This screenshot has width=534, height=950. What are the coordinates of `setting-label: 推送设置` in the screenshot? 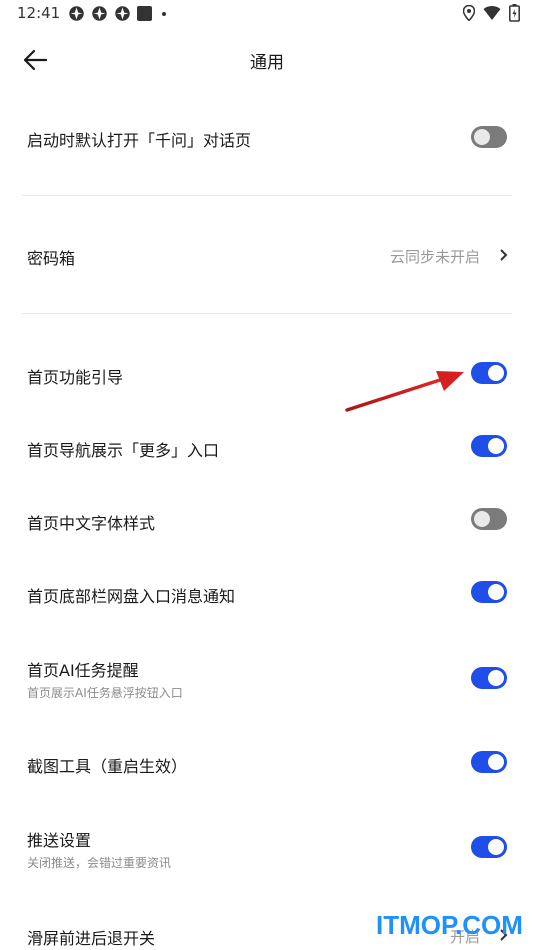 It's located at (59, 840).